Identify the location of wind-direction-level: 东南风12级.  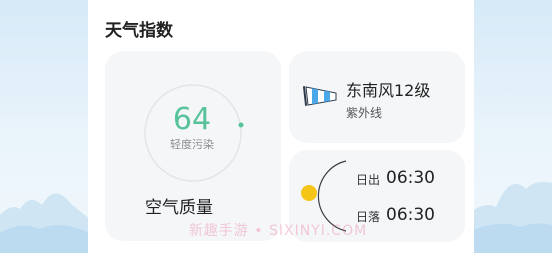
(388, 90).